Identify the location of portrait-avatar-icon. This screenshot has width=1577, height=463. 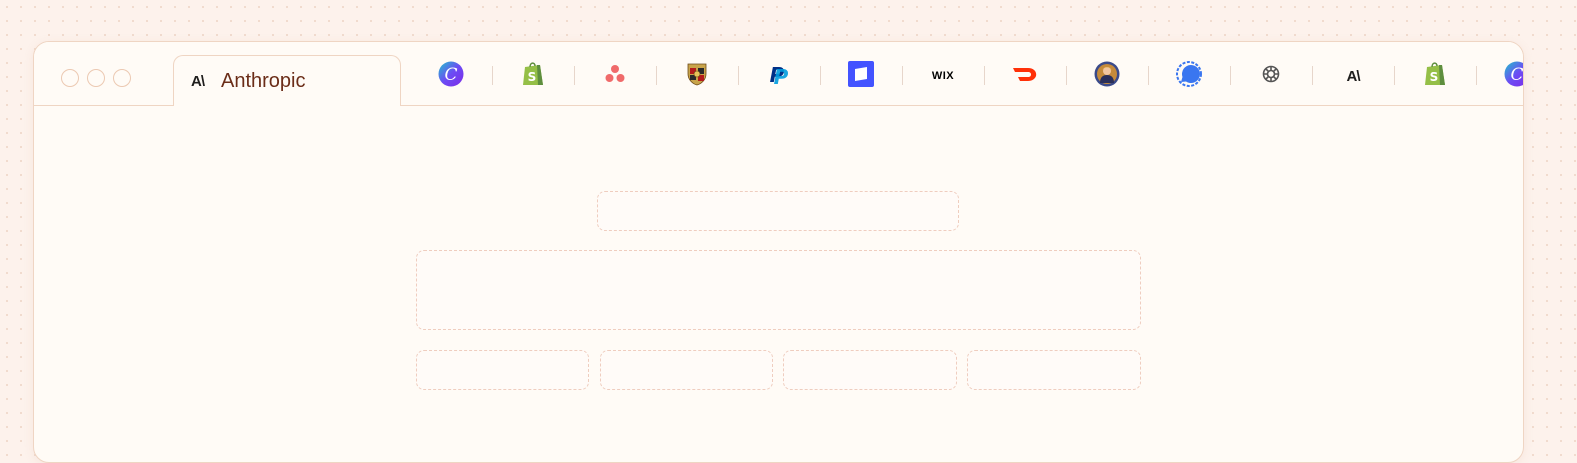
(1107, 76).